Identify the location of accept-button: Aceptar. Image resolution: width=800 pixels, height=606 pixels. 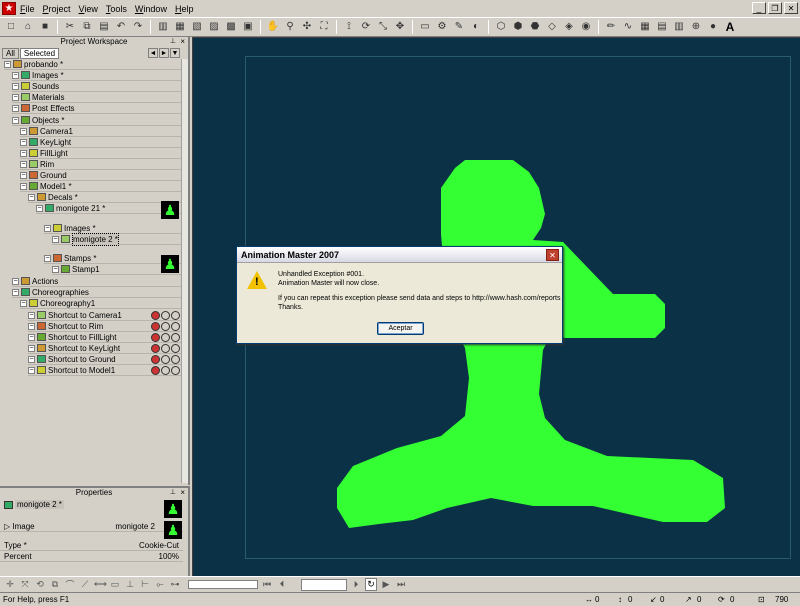
(400, 328).